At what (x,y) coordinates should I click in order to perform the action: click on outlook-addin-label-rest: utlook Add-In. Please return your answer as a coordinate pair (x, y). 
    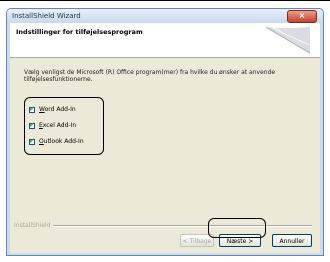
    Looking at the image, I should click on (63, 141).